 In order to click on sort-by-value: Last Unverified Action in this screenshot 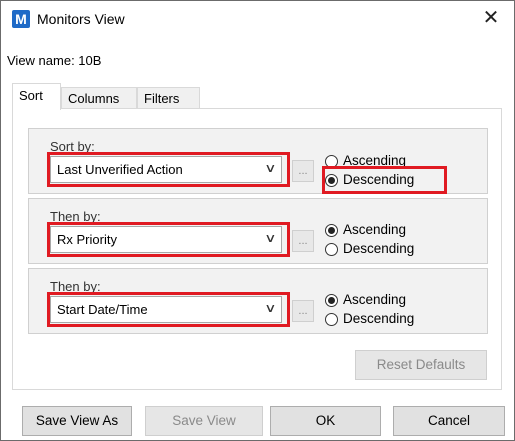, I will do `click(120, 169)`.